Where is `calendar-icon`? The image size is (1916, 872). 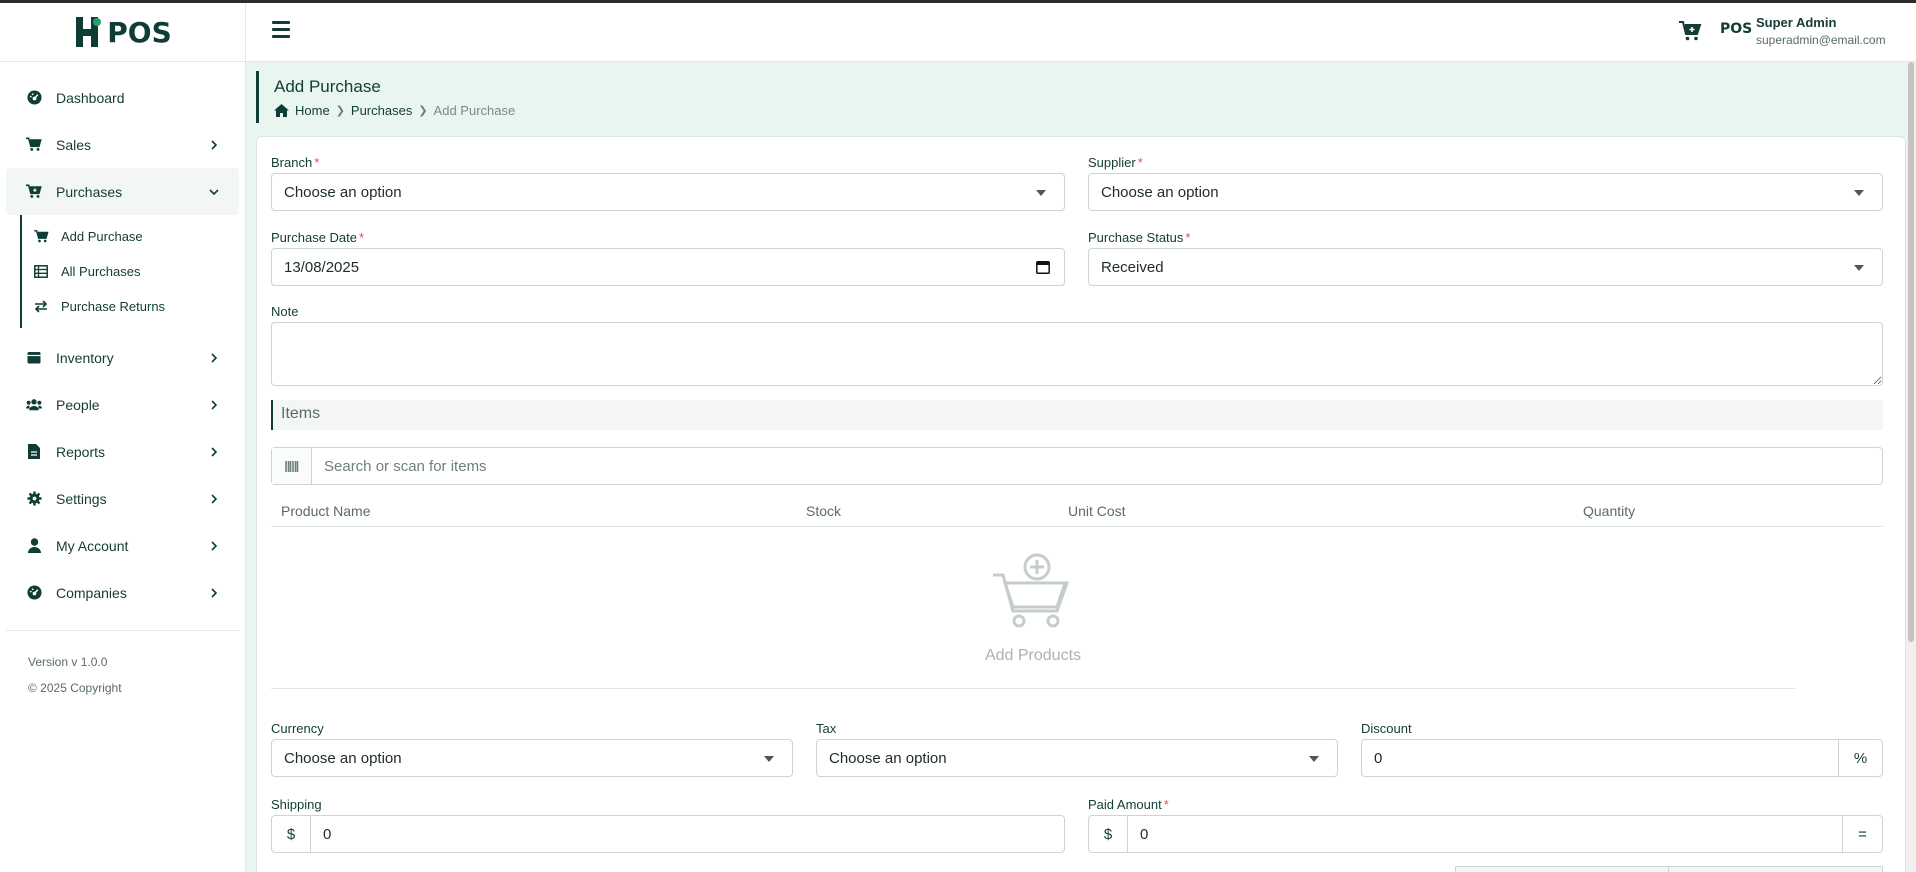 calendar-icon is located at coordinates (1043, 267).